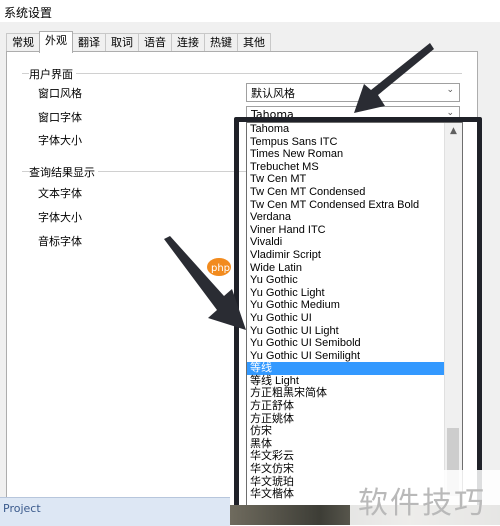  I want to click on result-group-title: 查询结果显示, so click(63, 172).